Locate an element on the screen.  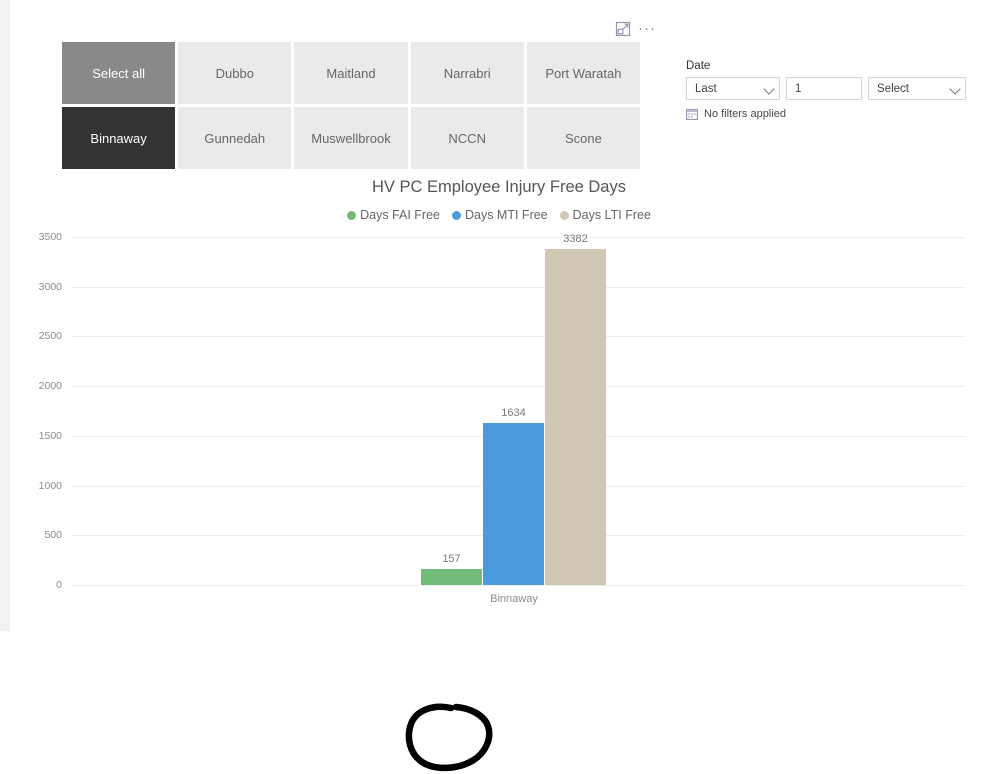
slicer-tile-select-all: Select all is located at coordinates (119, 73).